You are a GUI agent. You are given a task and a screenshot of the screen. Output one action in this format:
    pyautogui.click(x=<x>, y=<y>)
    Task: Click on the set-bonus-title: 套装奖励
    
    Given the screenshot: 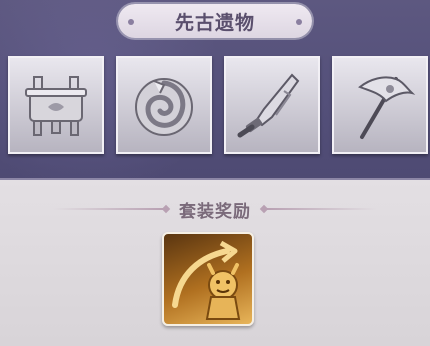 What is the action you would take?
    pyautogui.click(x=215, y=211)
    